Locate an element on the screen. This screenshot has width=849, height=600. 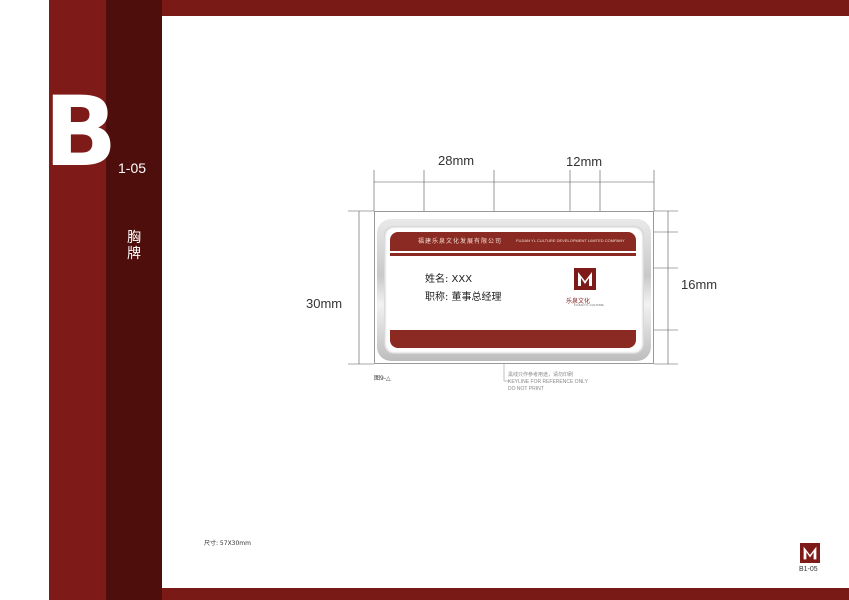
size-note: 尺寸: 57X30mm is located at coordinates (227, 543).